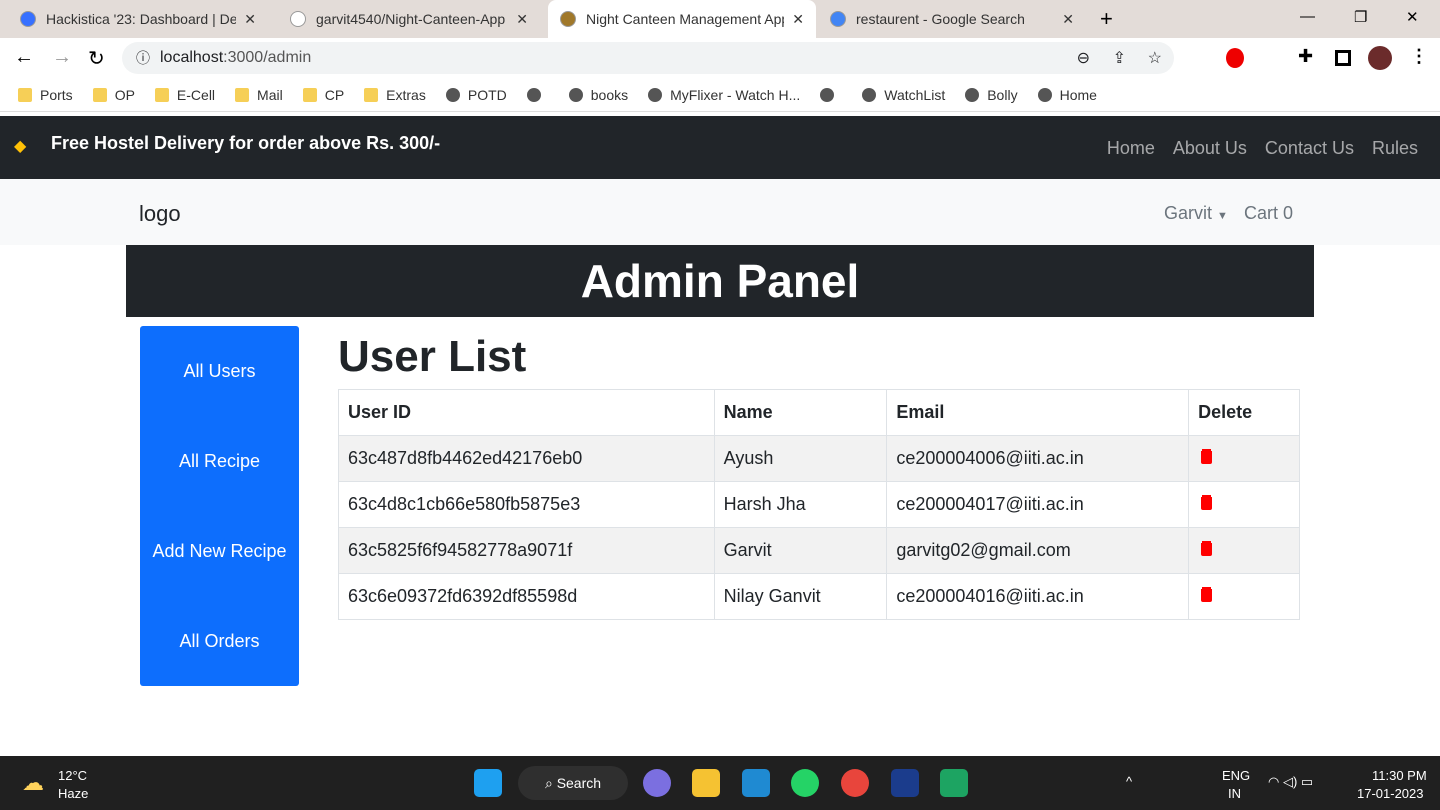  What do you see at coordinates (184, 95) in the screenshot?
I see `bookmark: E-Cell` at bounding box center [184, 95].